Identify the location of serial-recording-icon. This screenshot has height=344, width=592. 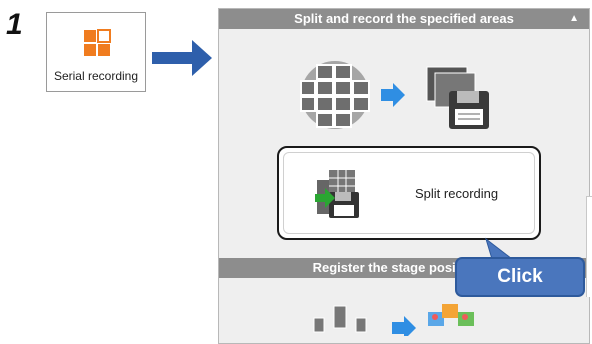
(97, 42).